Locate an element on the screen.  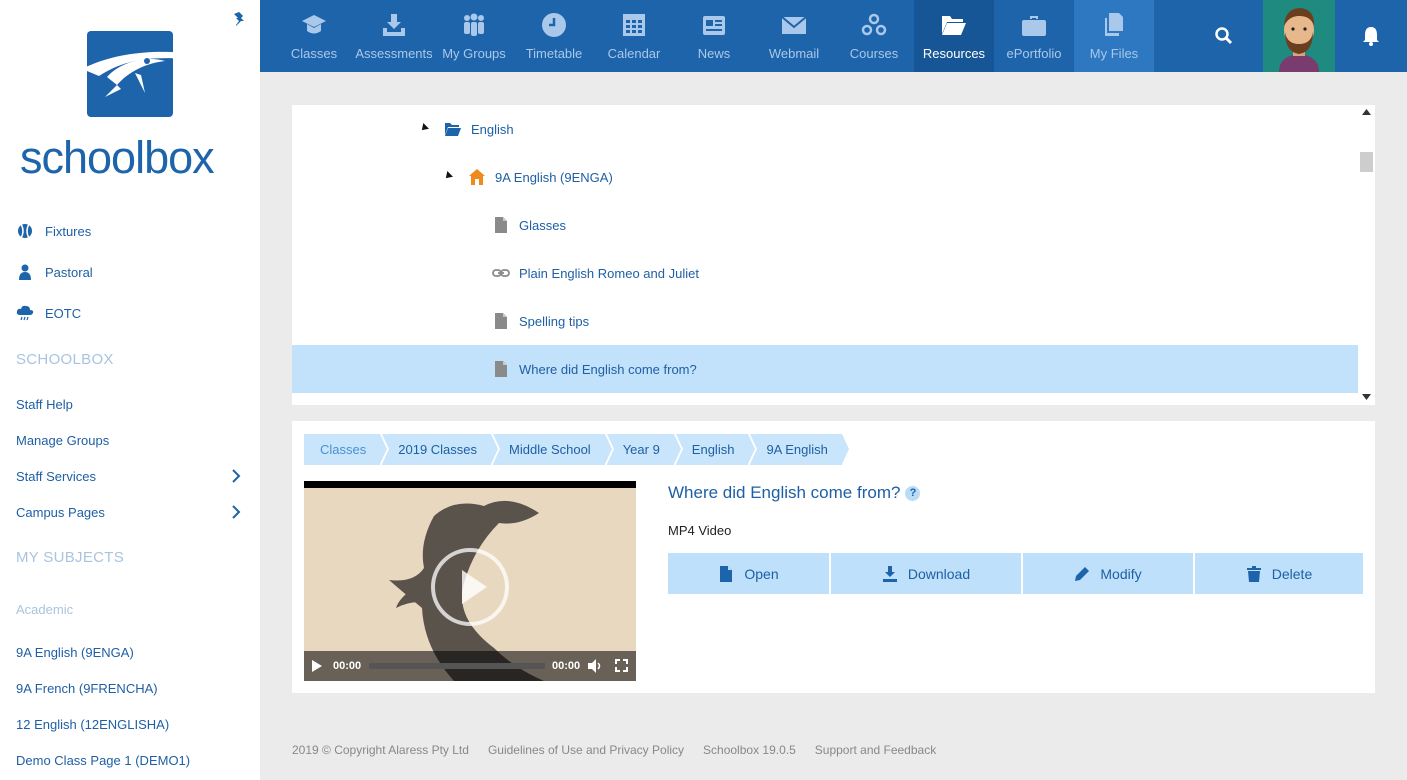
nav-my-groups: My Groups is located at coordinates (474, 36).